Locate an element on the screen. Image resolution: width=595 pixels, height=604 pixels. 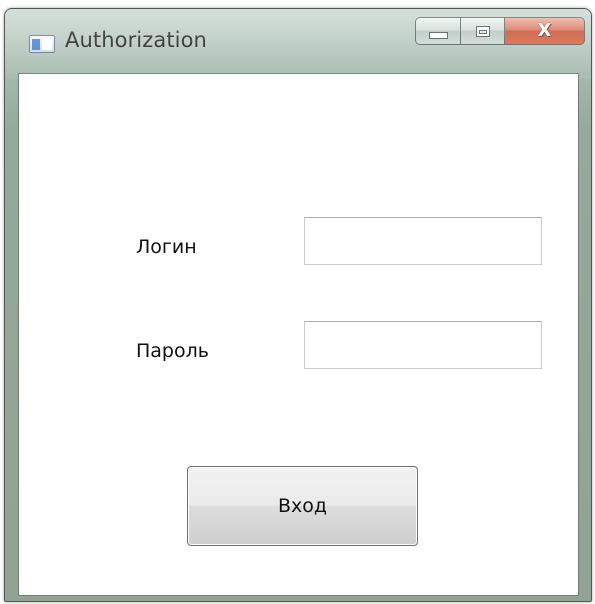
window-title: Authorization is located at coordinates (136, 40).